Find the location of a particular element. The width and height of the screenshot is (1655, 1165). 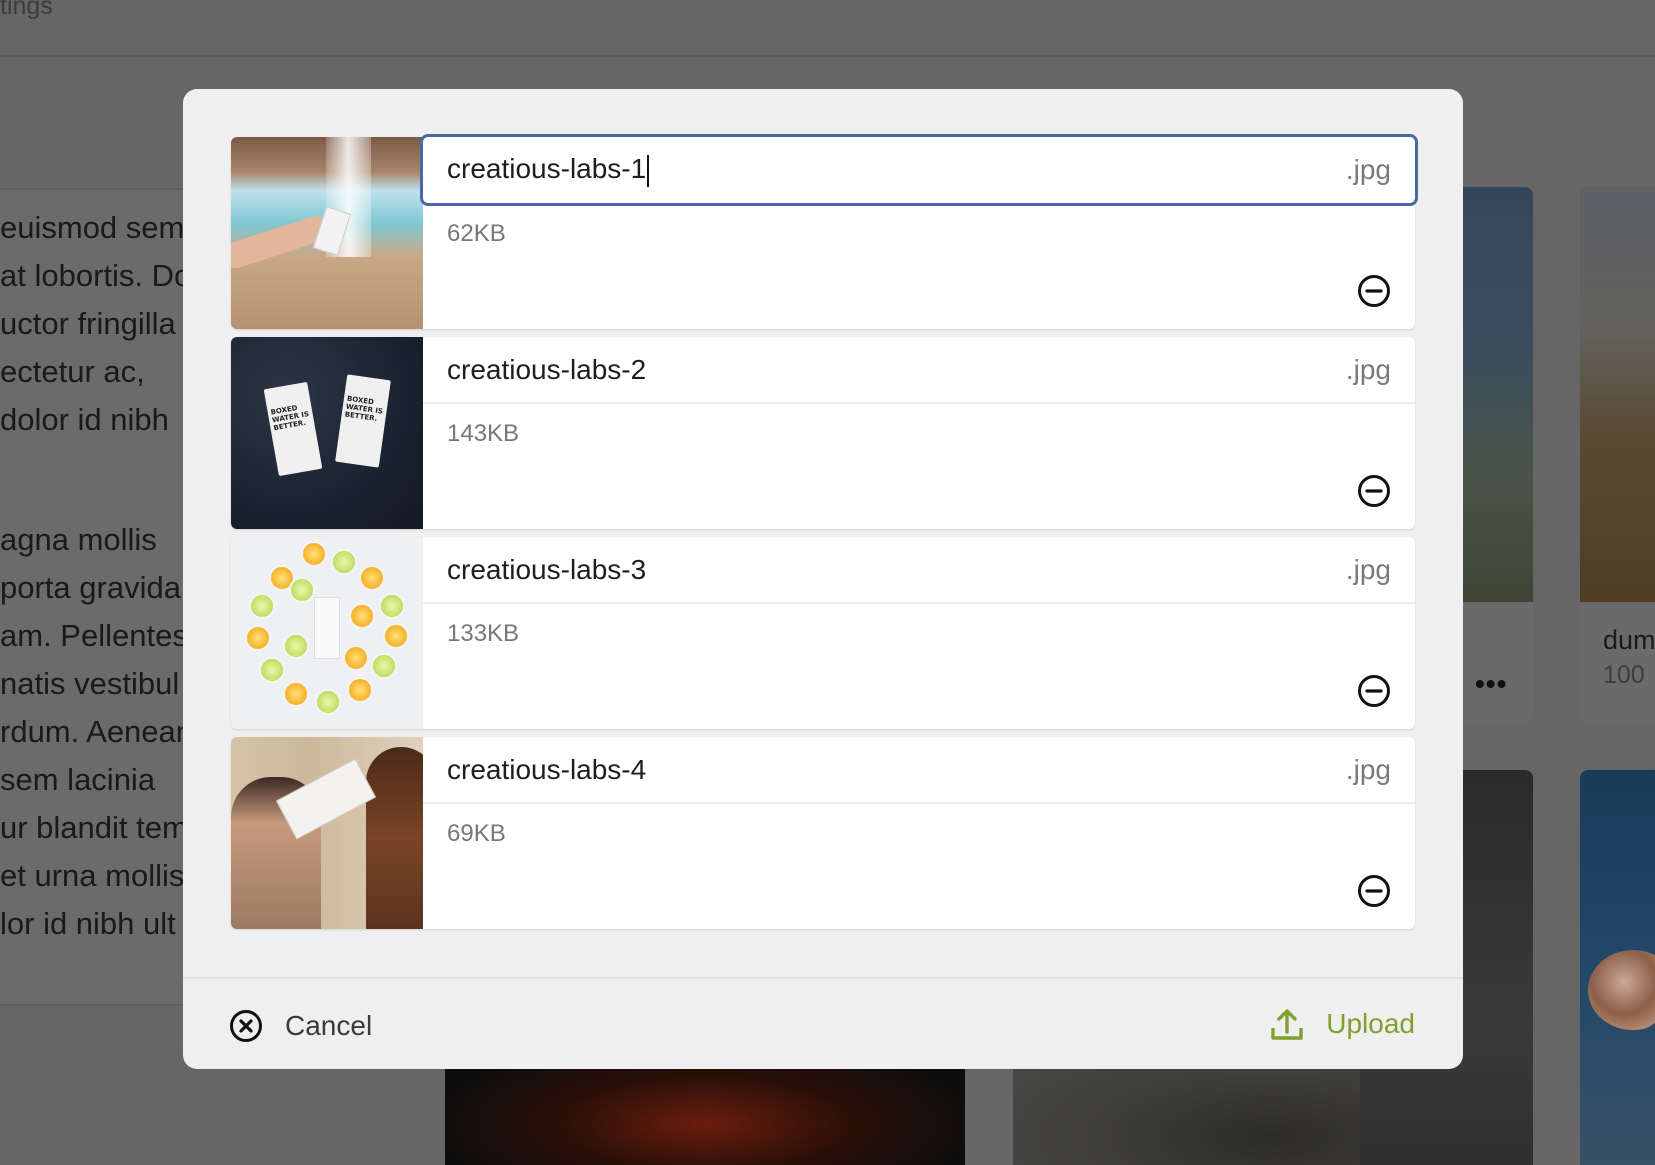

file-size: 143KB is located at coordinates (483, 433).